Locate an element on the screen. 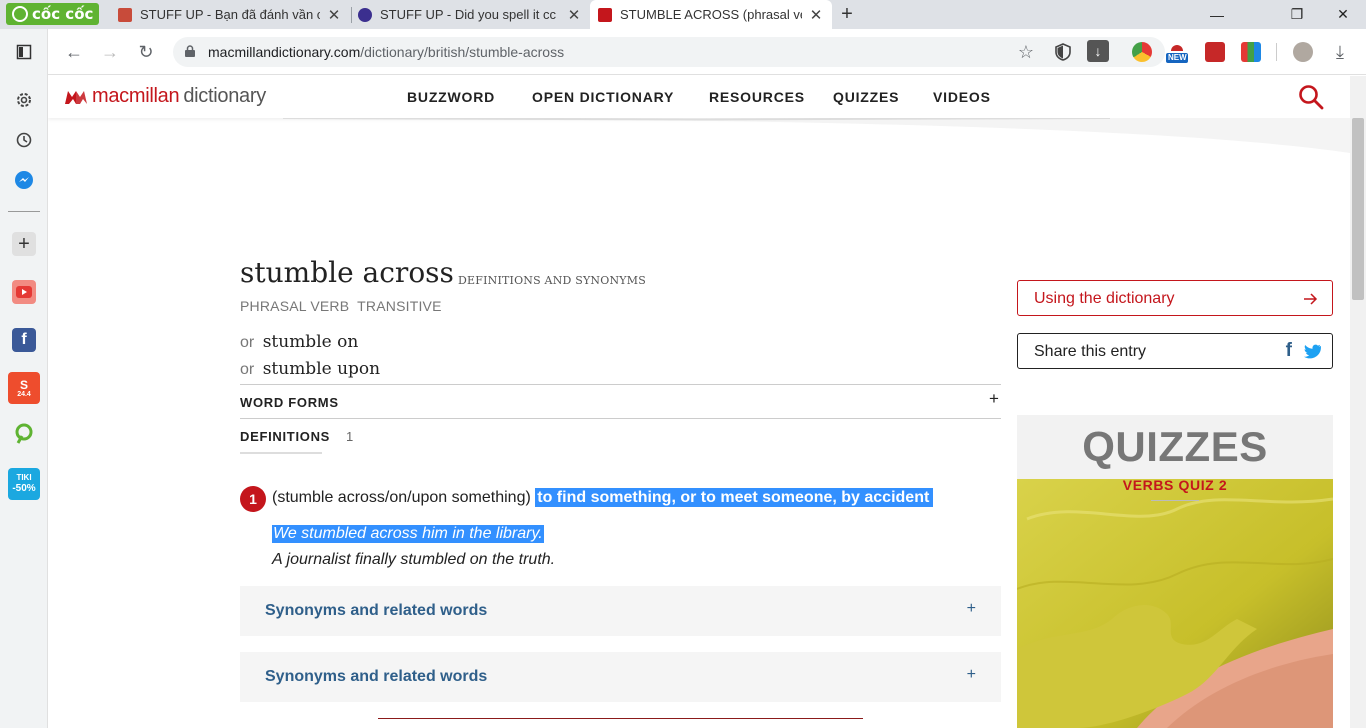  browser-brand: cốc cốc is located at coordinates (53, 14).